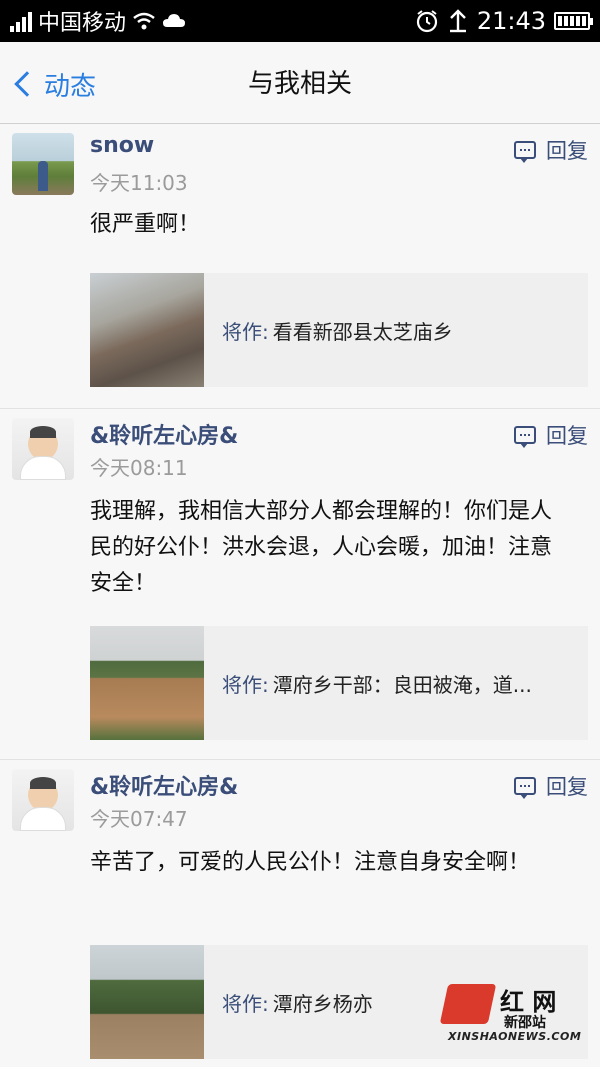  What do you see at coordinates (82, 23) in the screenshot?
I see `carrier-label: 中国移动` at bounding box center [82, 23].